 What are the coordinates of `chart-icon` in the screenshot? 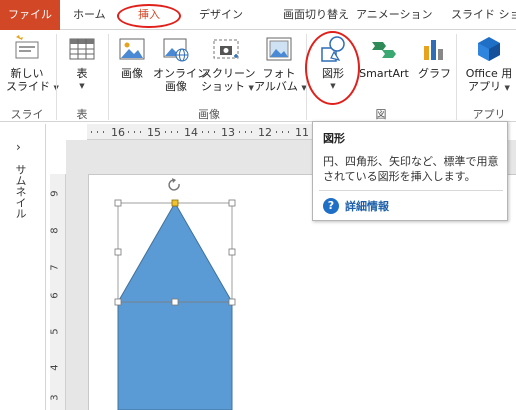 It's located at (433, 50).